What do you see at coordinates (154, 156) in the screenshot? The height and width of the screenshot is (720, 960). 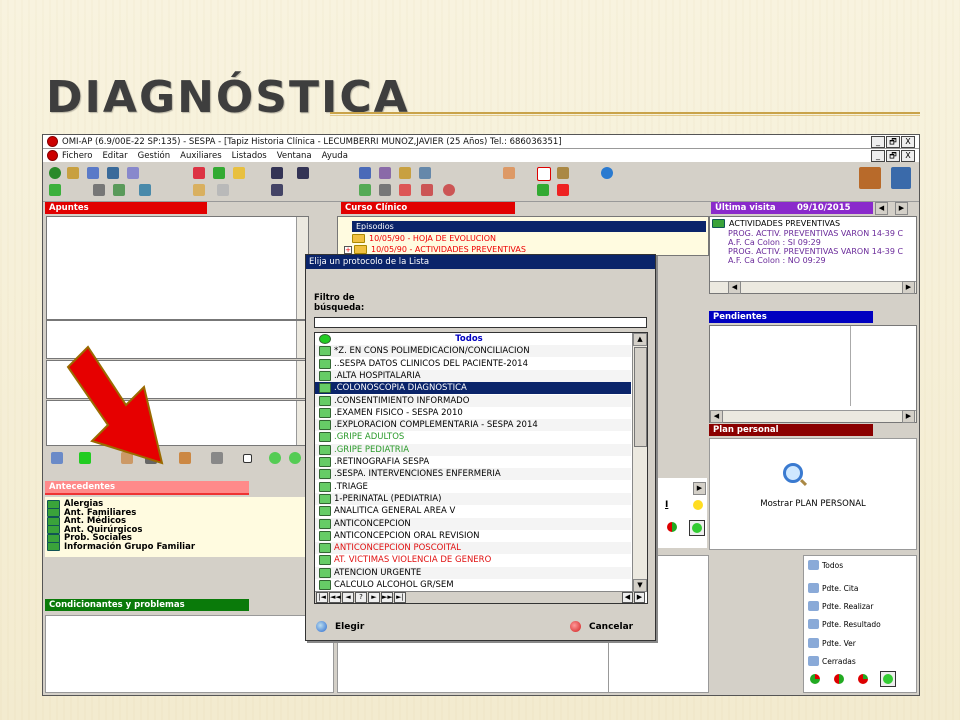 I see `menu-gestion: Gestión` at bounding box center [154, 156].